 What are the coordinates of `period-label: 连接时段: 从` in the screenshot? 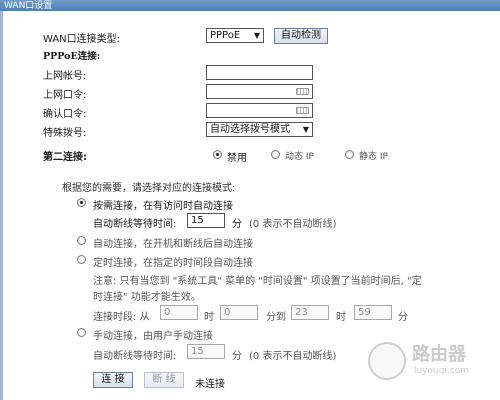 It's located at (121, 317).